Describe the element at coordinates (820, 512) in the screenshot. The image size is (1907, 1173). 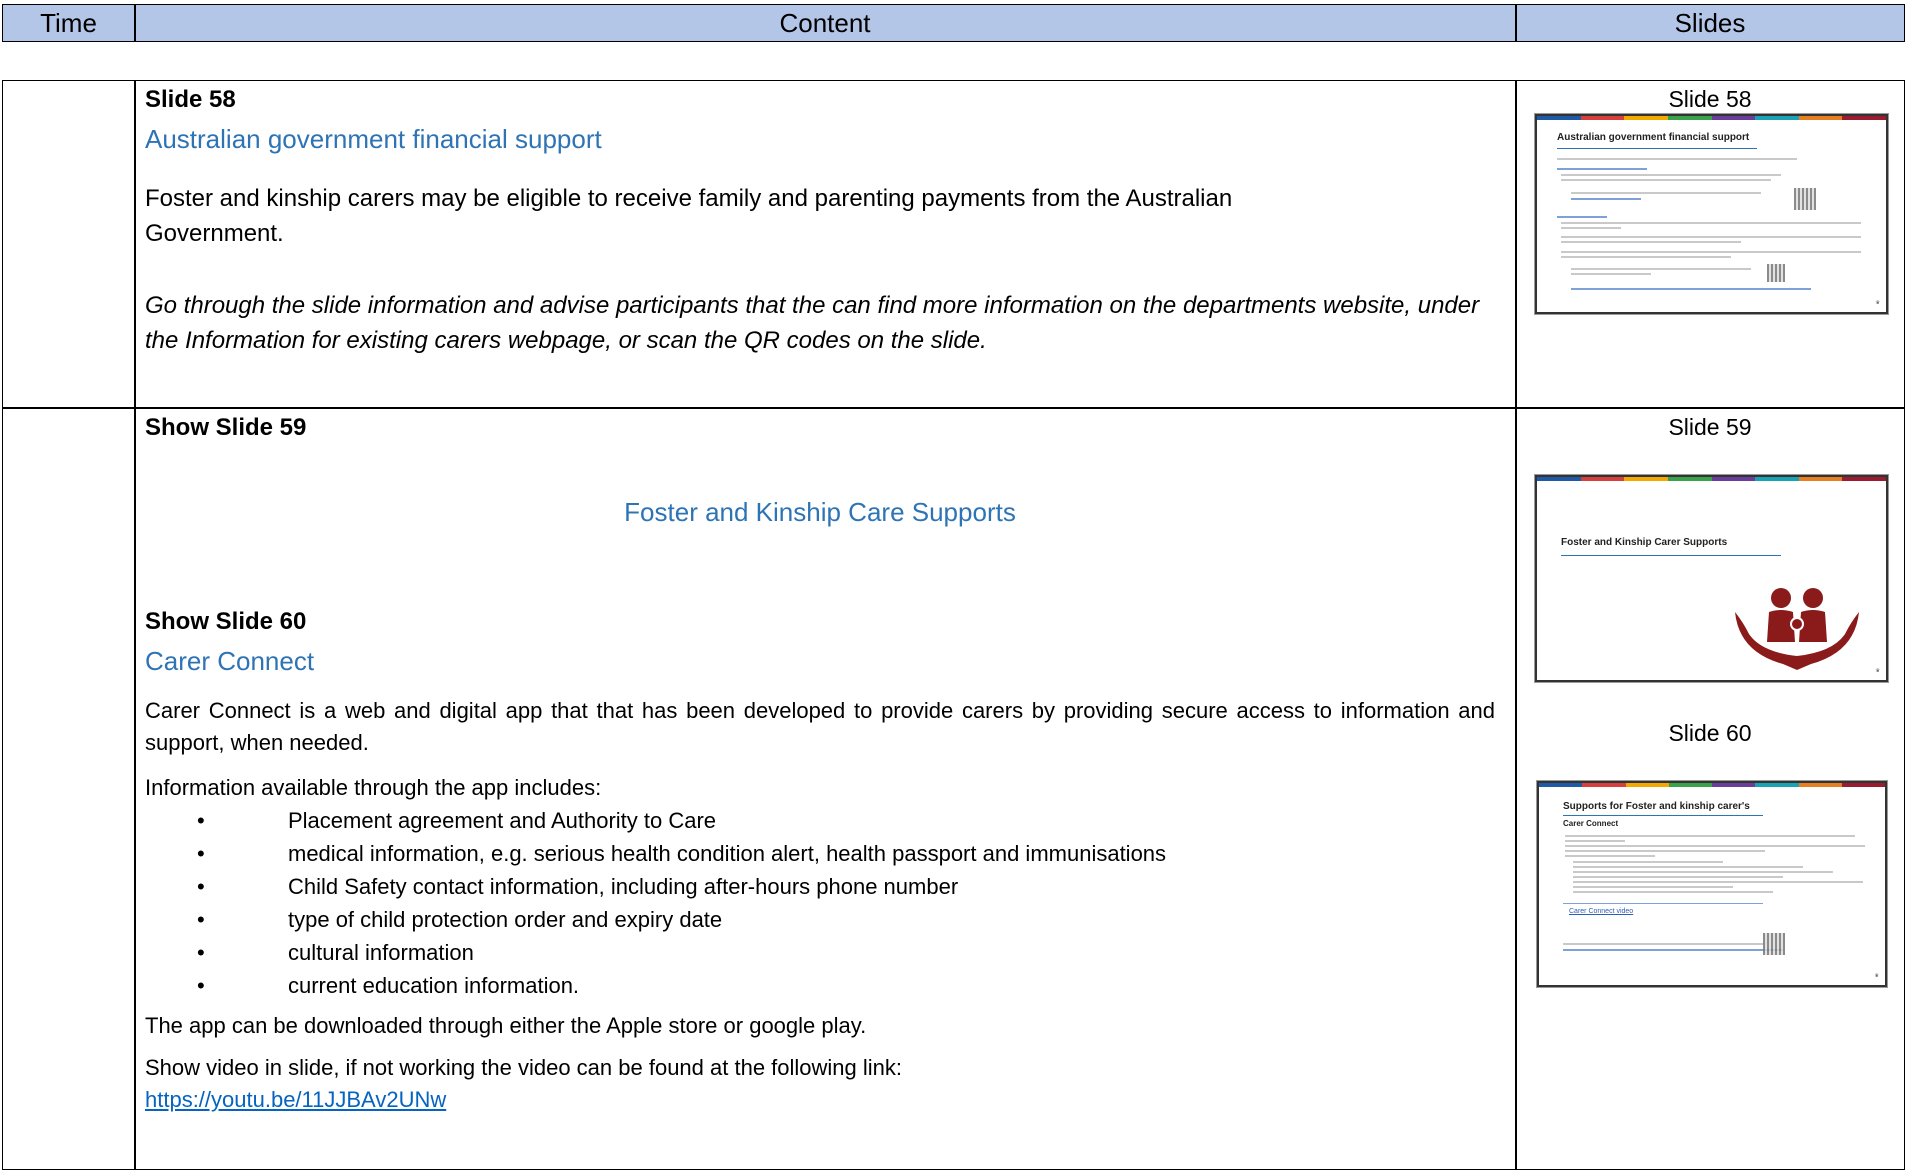
I see `slide-59-title: Foster and Kinship Care Supports` at that location.